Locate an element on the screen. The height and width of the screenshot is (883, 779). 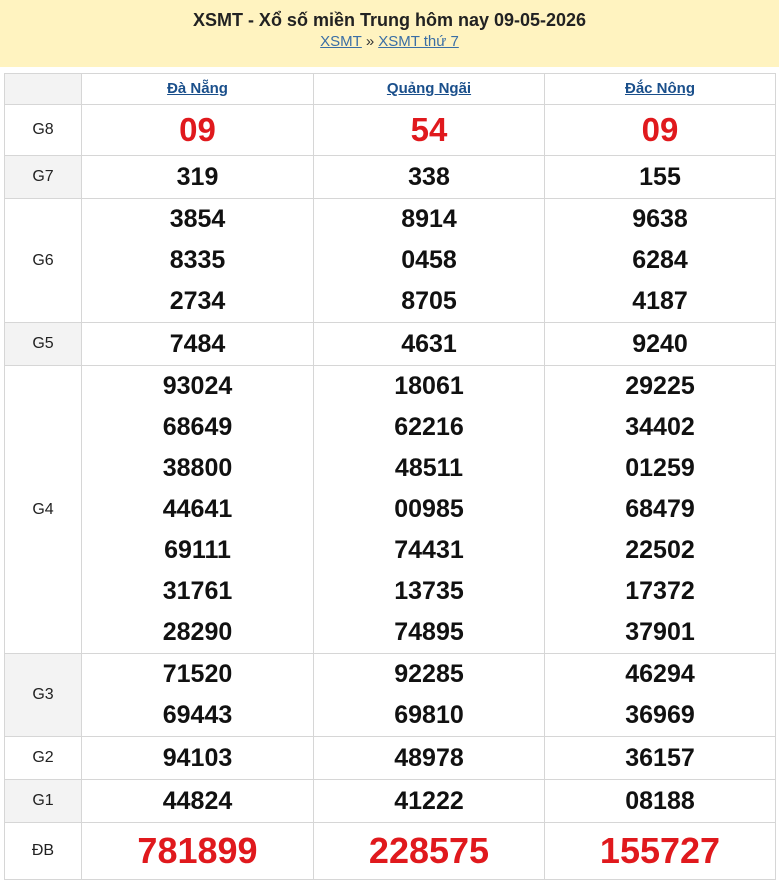
prize-number: 319 is located at coordinates (197, 177).